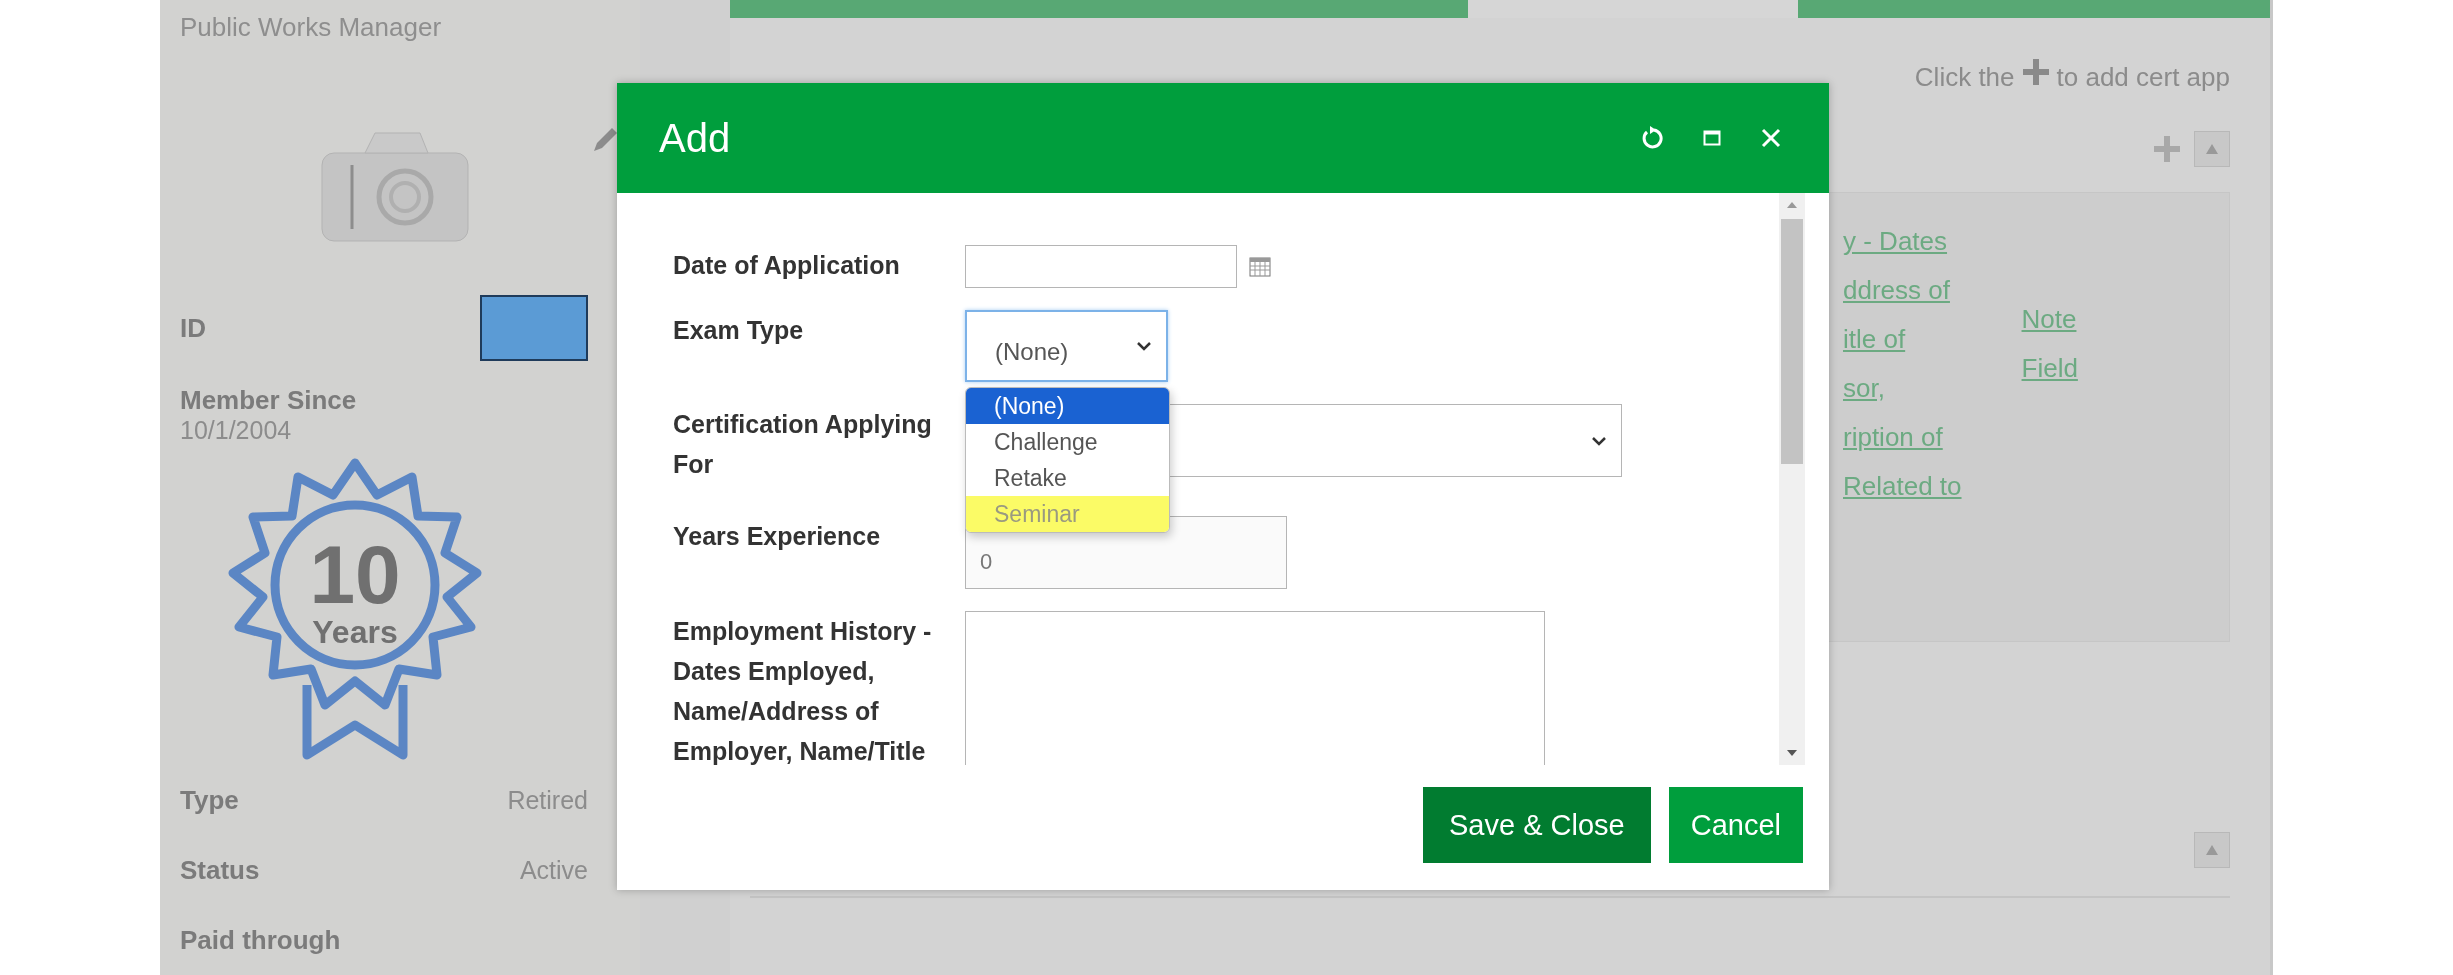 The image size is (2453, 975). I want to click on calendar-icon, so click(1260, 266).